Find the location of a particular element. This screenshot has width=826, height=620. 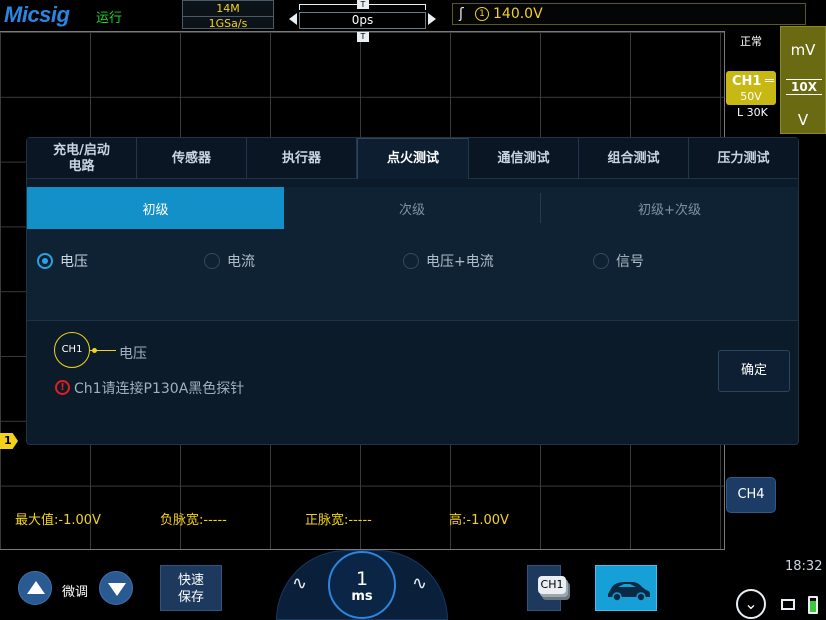

subtab-secondary: 次级 is located at coordinates (412, 208).